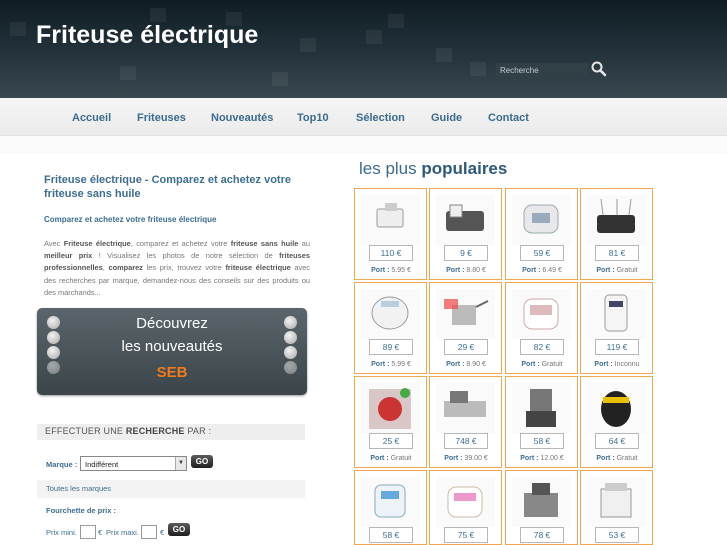  I want to click on product-card: 58 €, so click(390, 507).